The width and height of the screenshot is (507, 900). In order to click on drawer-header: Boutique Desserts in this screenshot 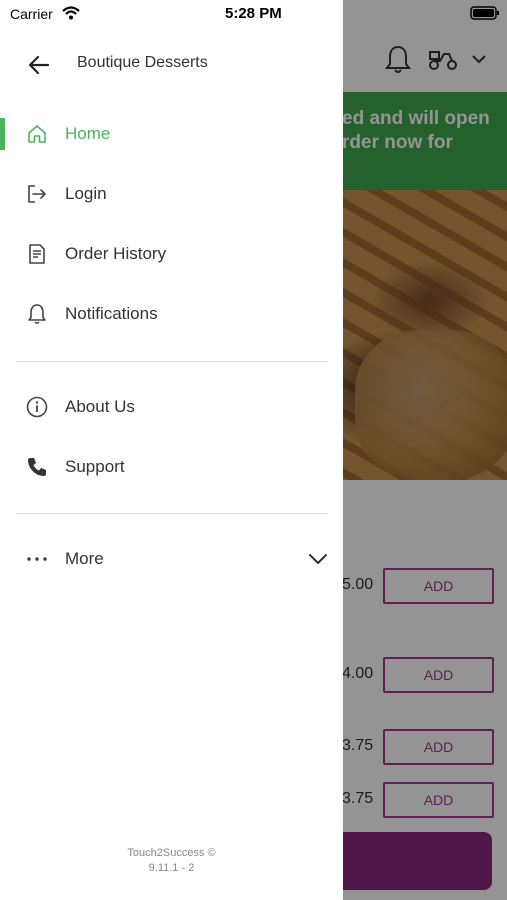, I will do `click(171, 64)`.